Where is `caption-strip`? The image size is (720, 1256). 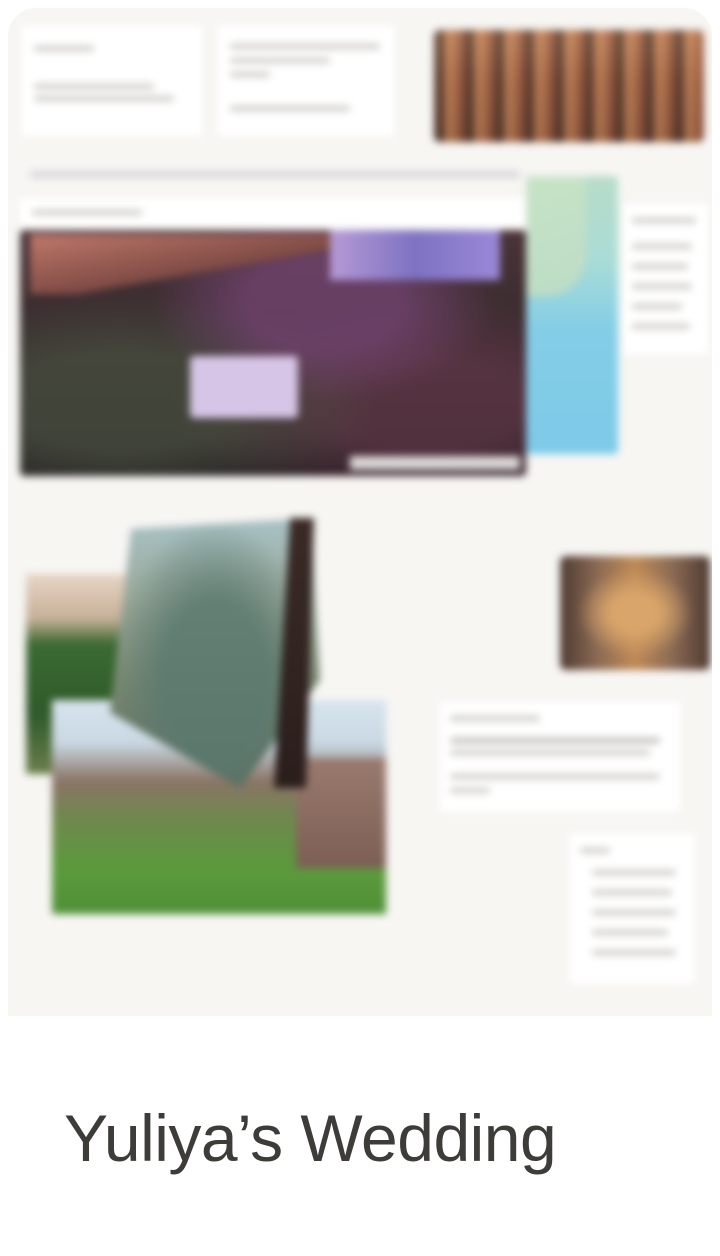 caption-strip is located at coordinates (273, 213).